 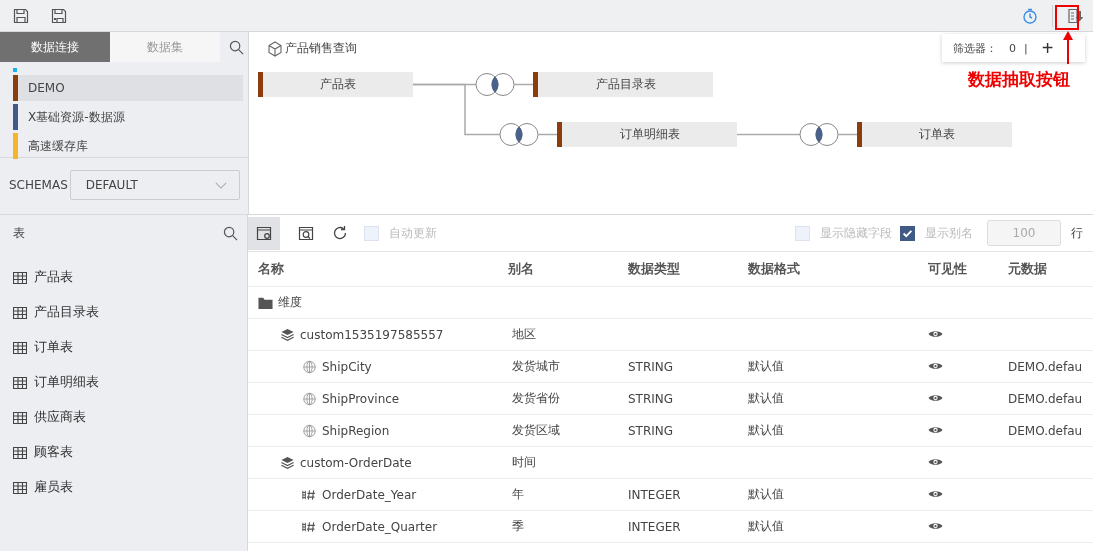 I want to click on schemas-label: SCHEMAS, so click(x=38, y=185).